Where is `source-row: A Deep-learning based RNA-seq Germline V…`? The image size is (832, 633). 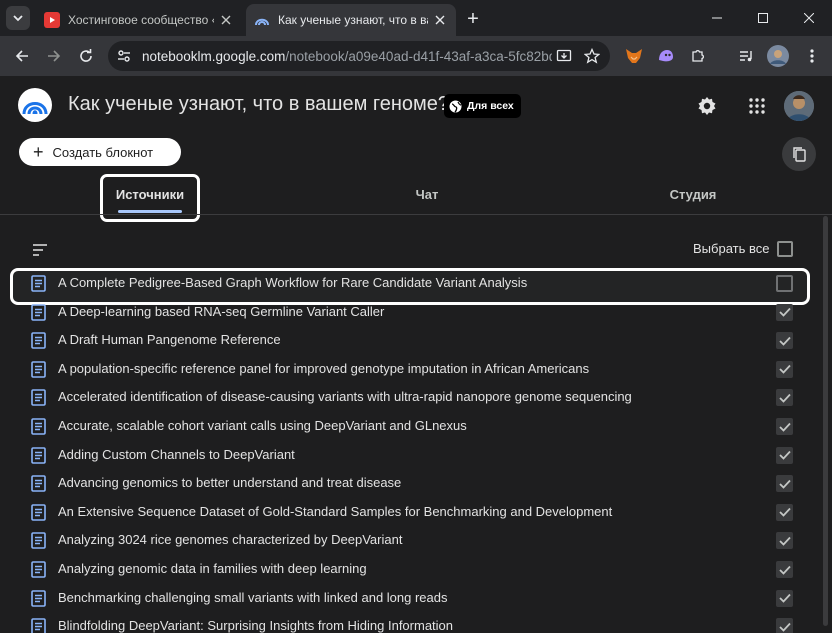 source-row: A Deep-learning based RNA-seq Germline V… is located at coordinates (416, 312).